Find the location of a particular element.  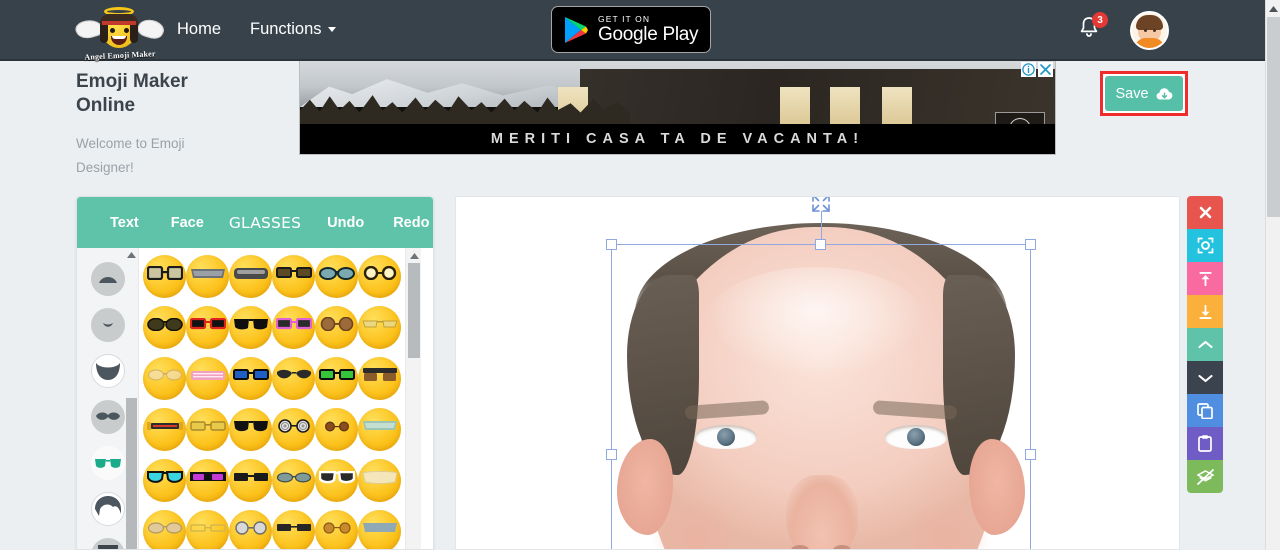

category-mouth-icon is located at coordinates (107, 279).